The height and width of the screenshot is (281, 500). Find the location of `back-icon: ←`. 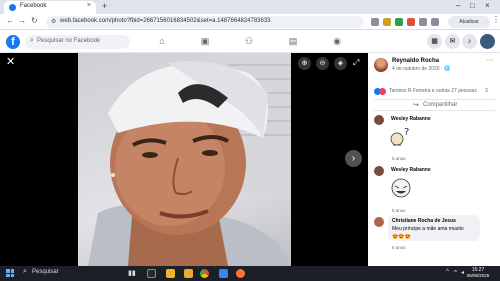

back-icon: ← is located at coordinates (10, 20).